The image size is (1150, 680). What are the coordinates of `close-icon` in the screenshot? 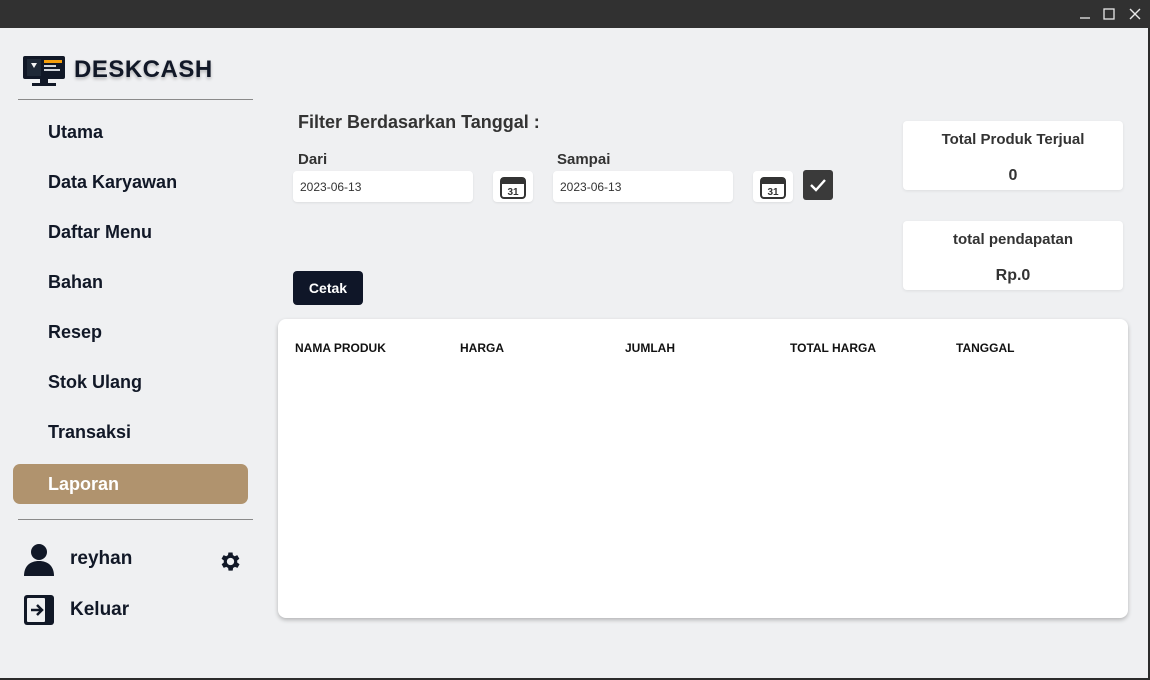 It's located at (1135, 14).